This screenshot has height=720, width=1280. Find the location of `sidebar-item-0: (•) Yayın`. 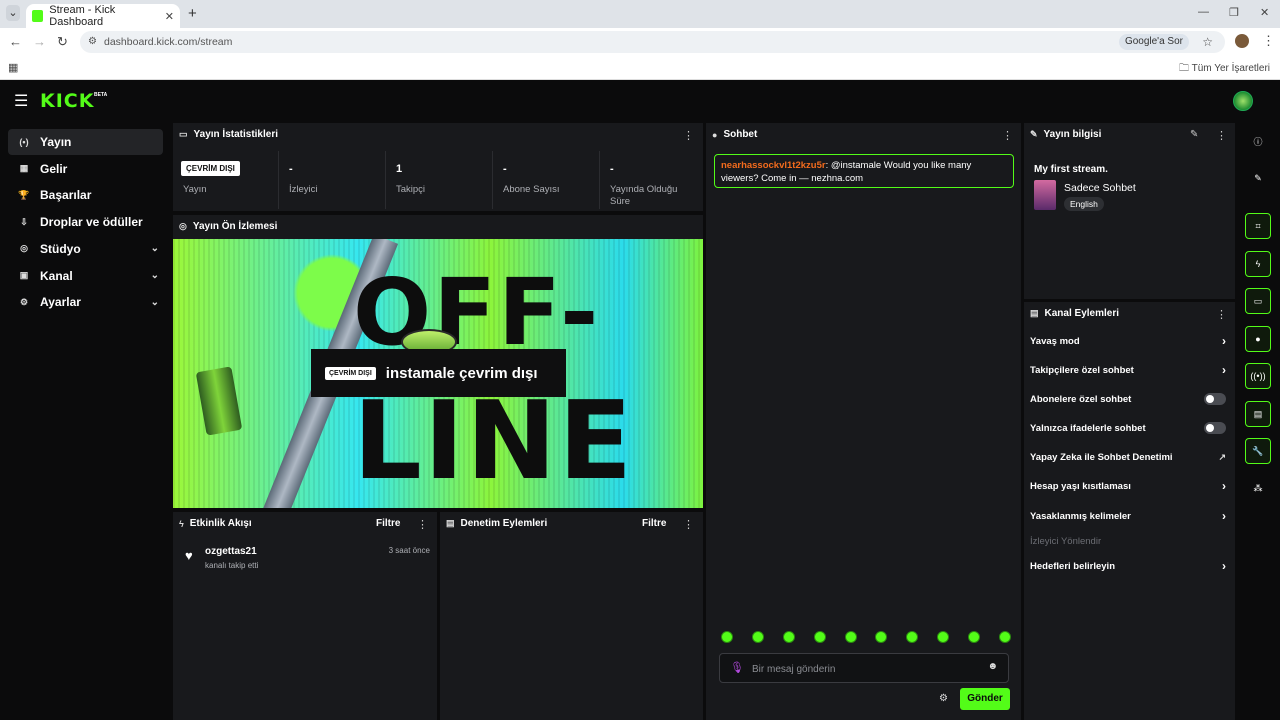

sidebar-item-0: (•) Yayın is located at coordinates (85, 142).